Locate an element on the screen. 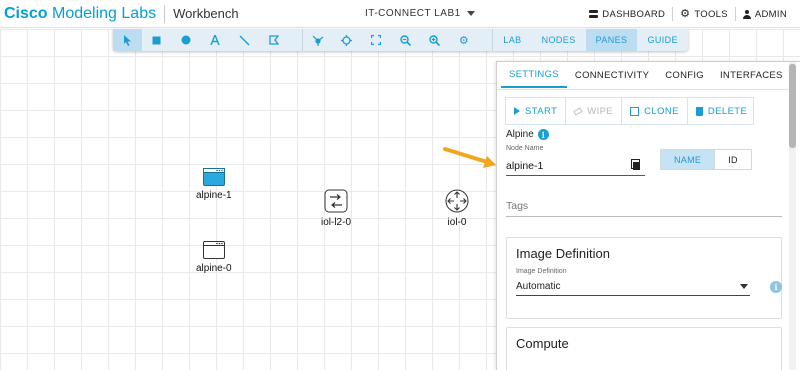 This screenshot has height=370, width=800. label-mode-toggle: NAME ID is located at coordinates (706, 159).